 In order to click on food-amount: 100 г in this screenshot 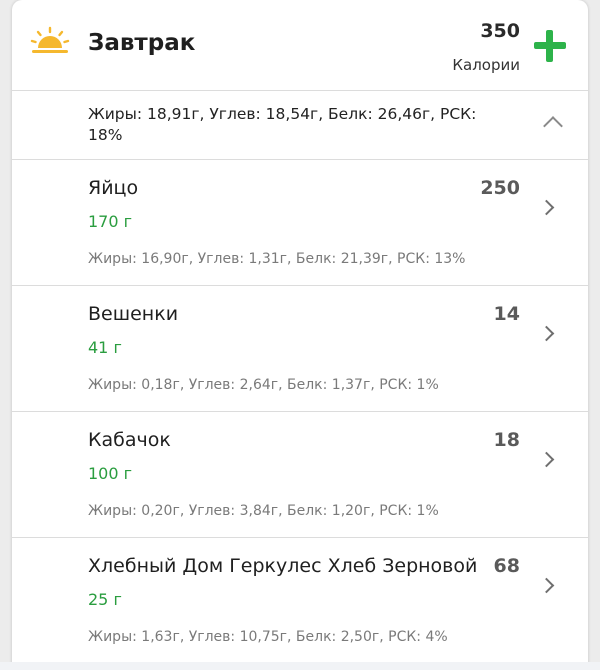, I will do `click(110, 473)`.